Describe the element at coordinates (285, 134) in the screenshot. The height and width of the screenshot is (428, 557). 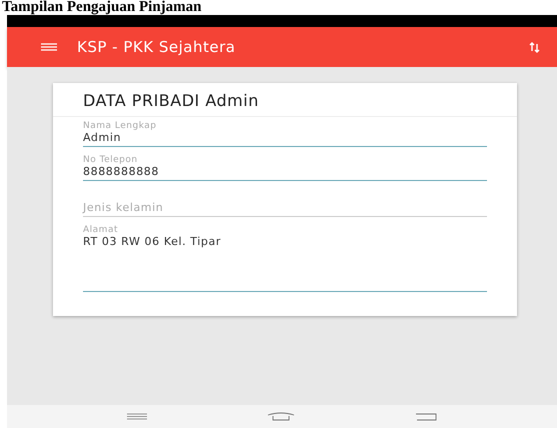
I see `input-field: Nama Lengkap Admin` at that location.